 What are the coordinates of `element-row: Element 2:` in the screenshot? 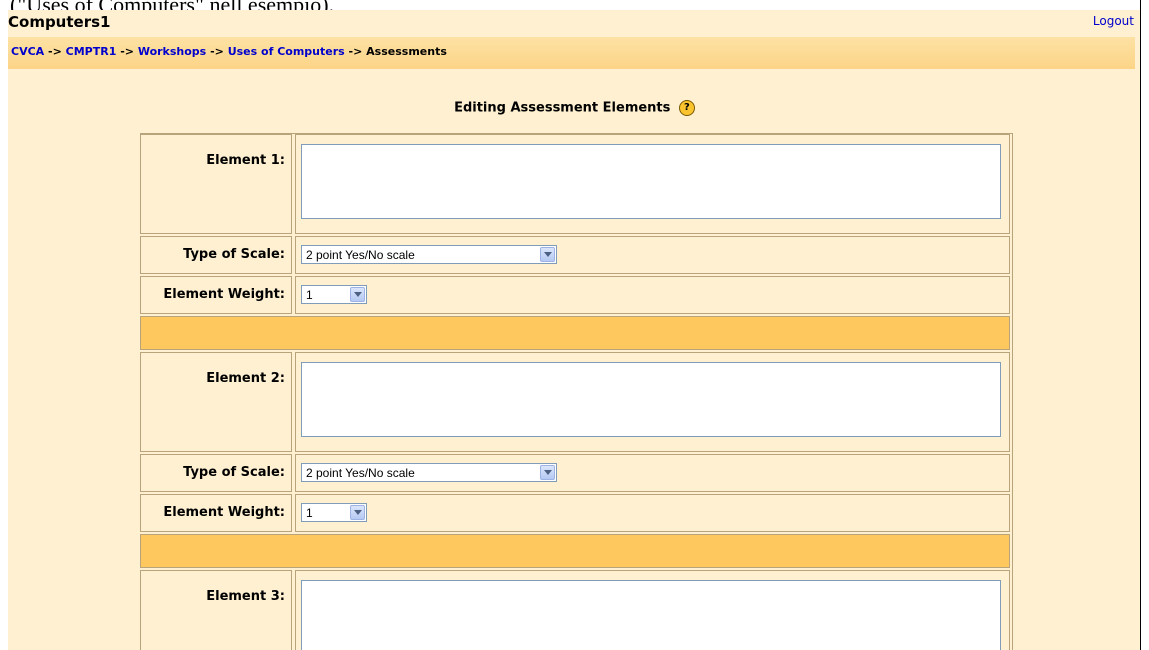 It's located at (575, 402).